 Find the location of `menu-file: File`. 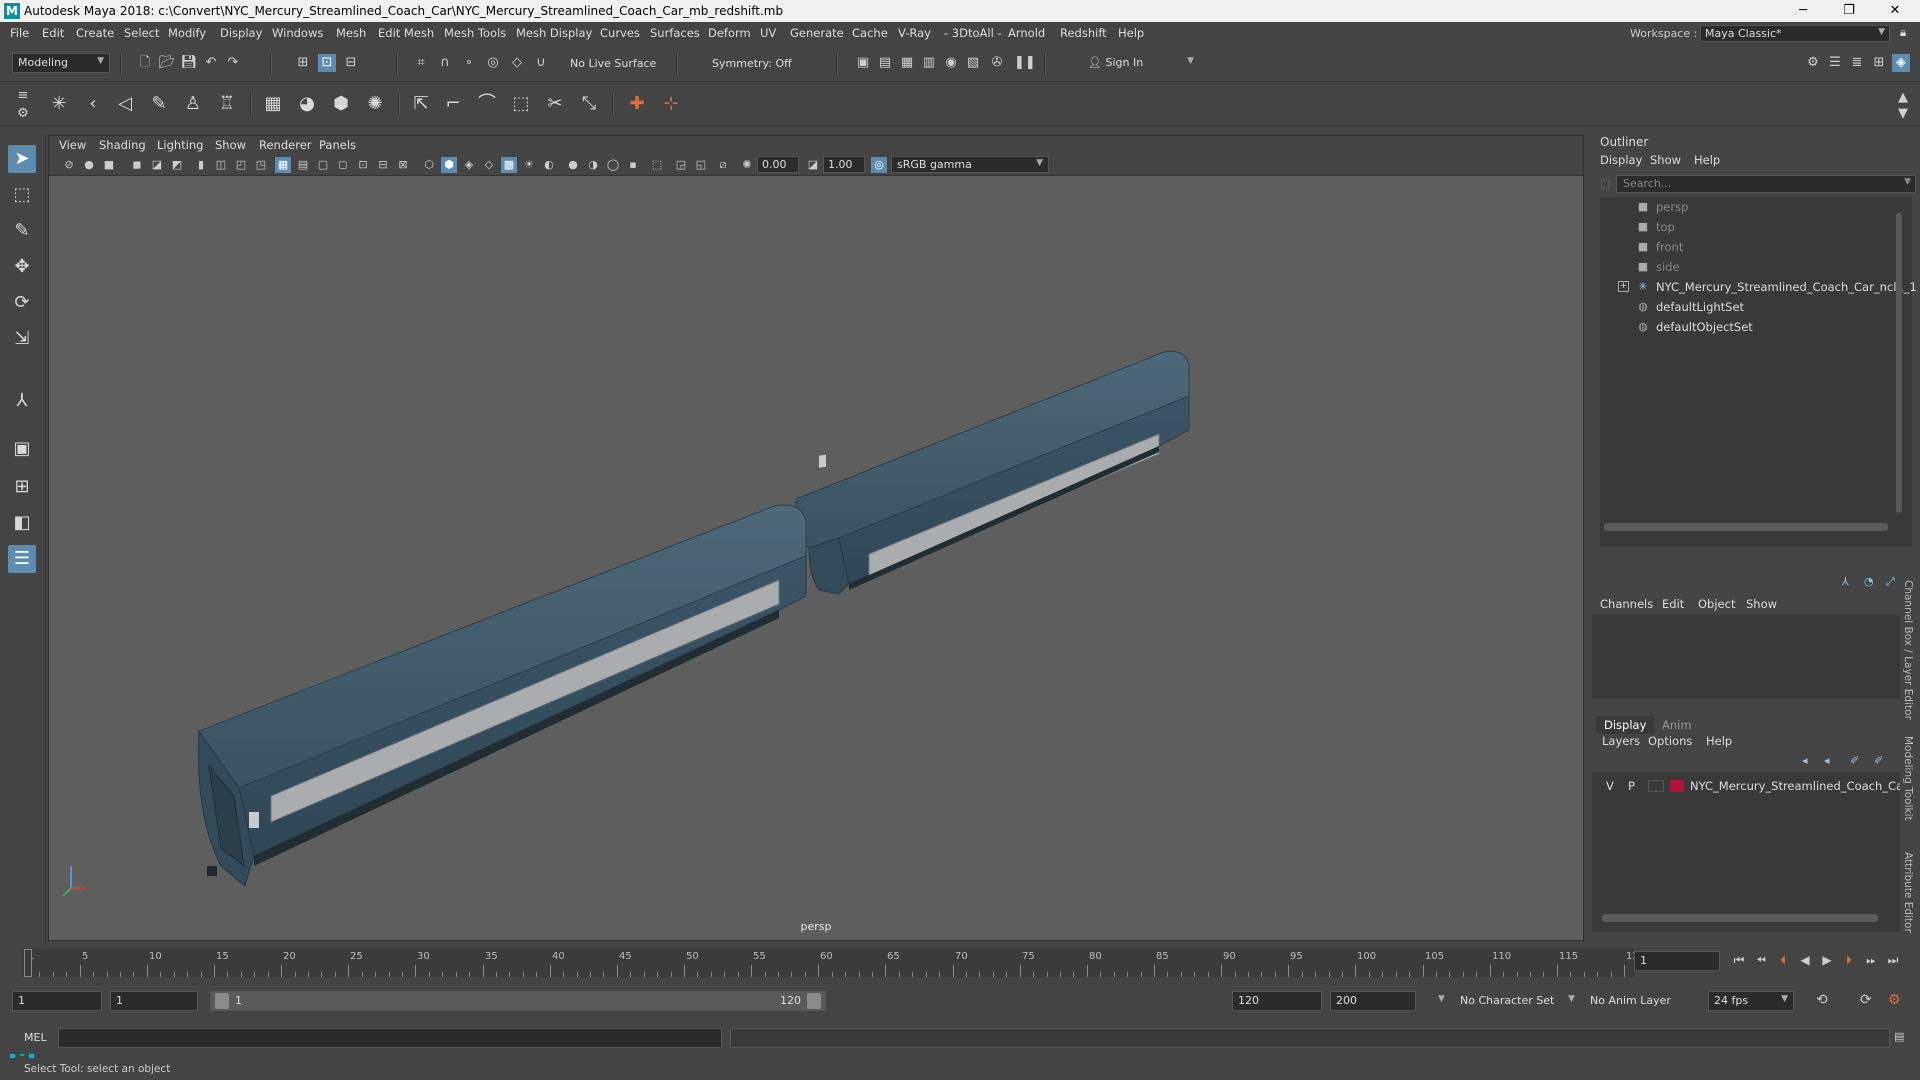

menu-file: File is located at coordinates (19, 33).